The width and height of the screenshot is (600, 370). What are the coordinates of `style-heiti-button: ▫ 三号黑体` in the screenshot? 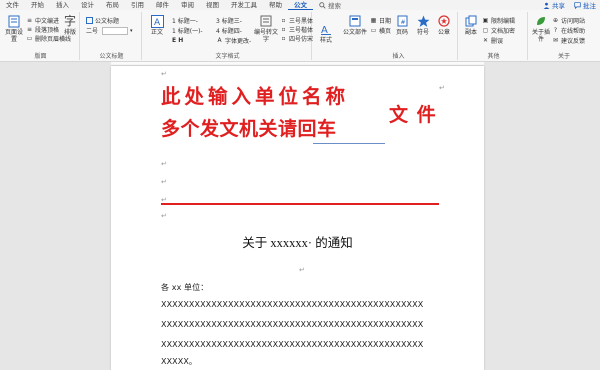 It's located at (296, 20).